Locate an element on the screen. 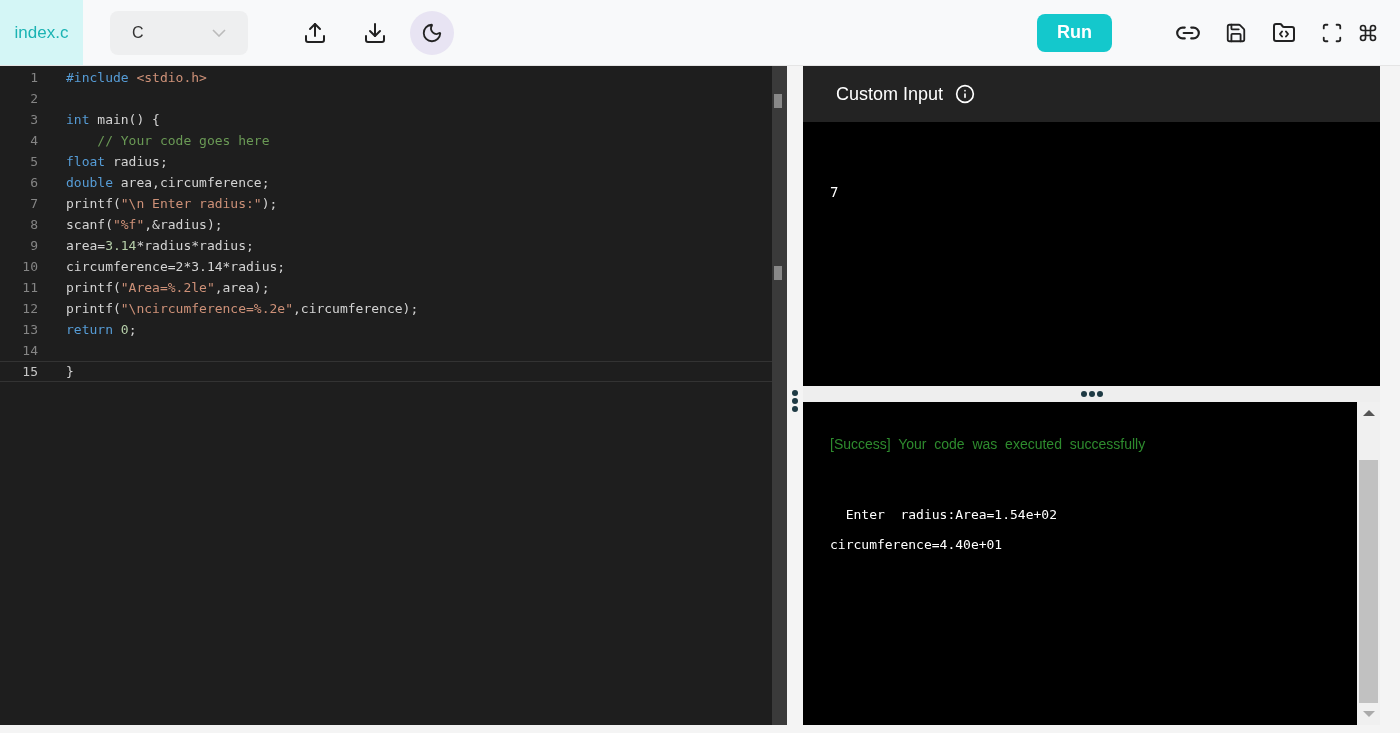 The height and width of the screenshot is (733, 1400). output-scrollbar is located at coordinates (1368, 563).